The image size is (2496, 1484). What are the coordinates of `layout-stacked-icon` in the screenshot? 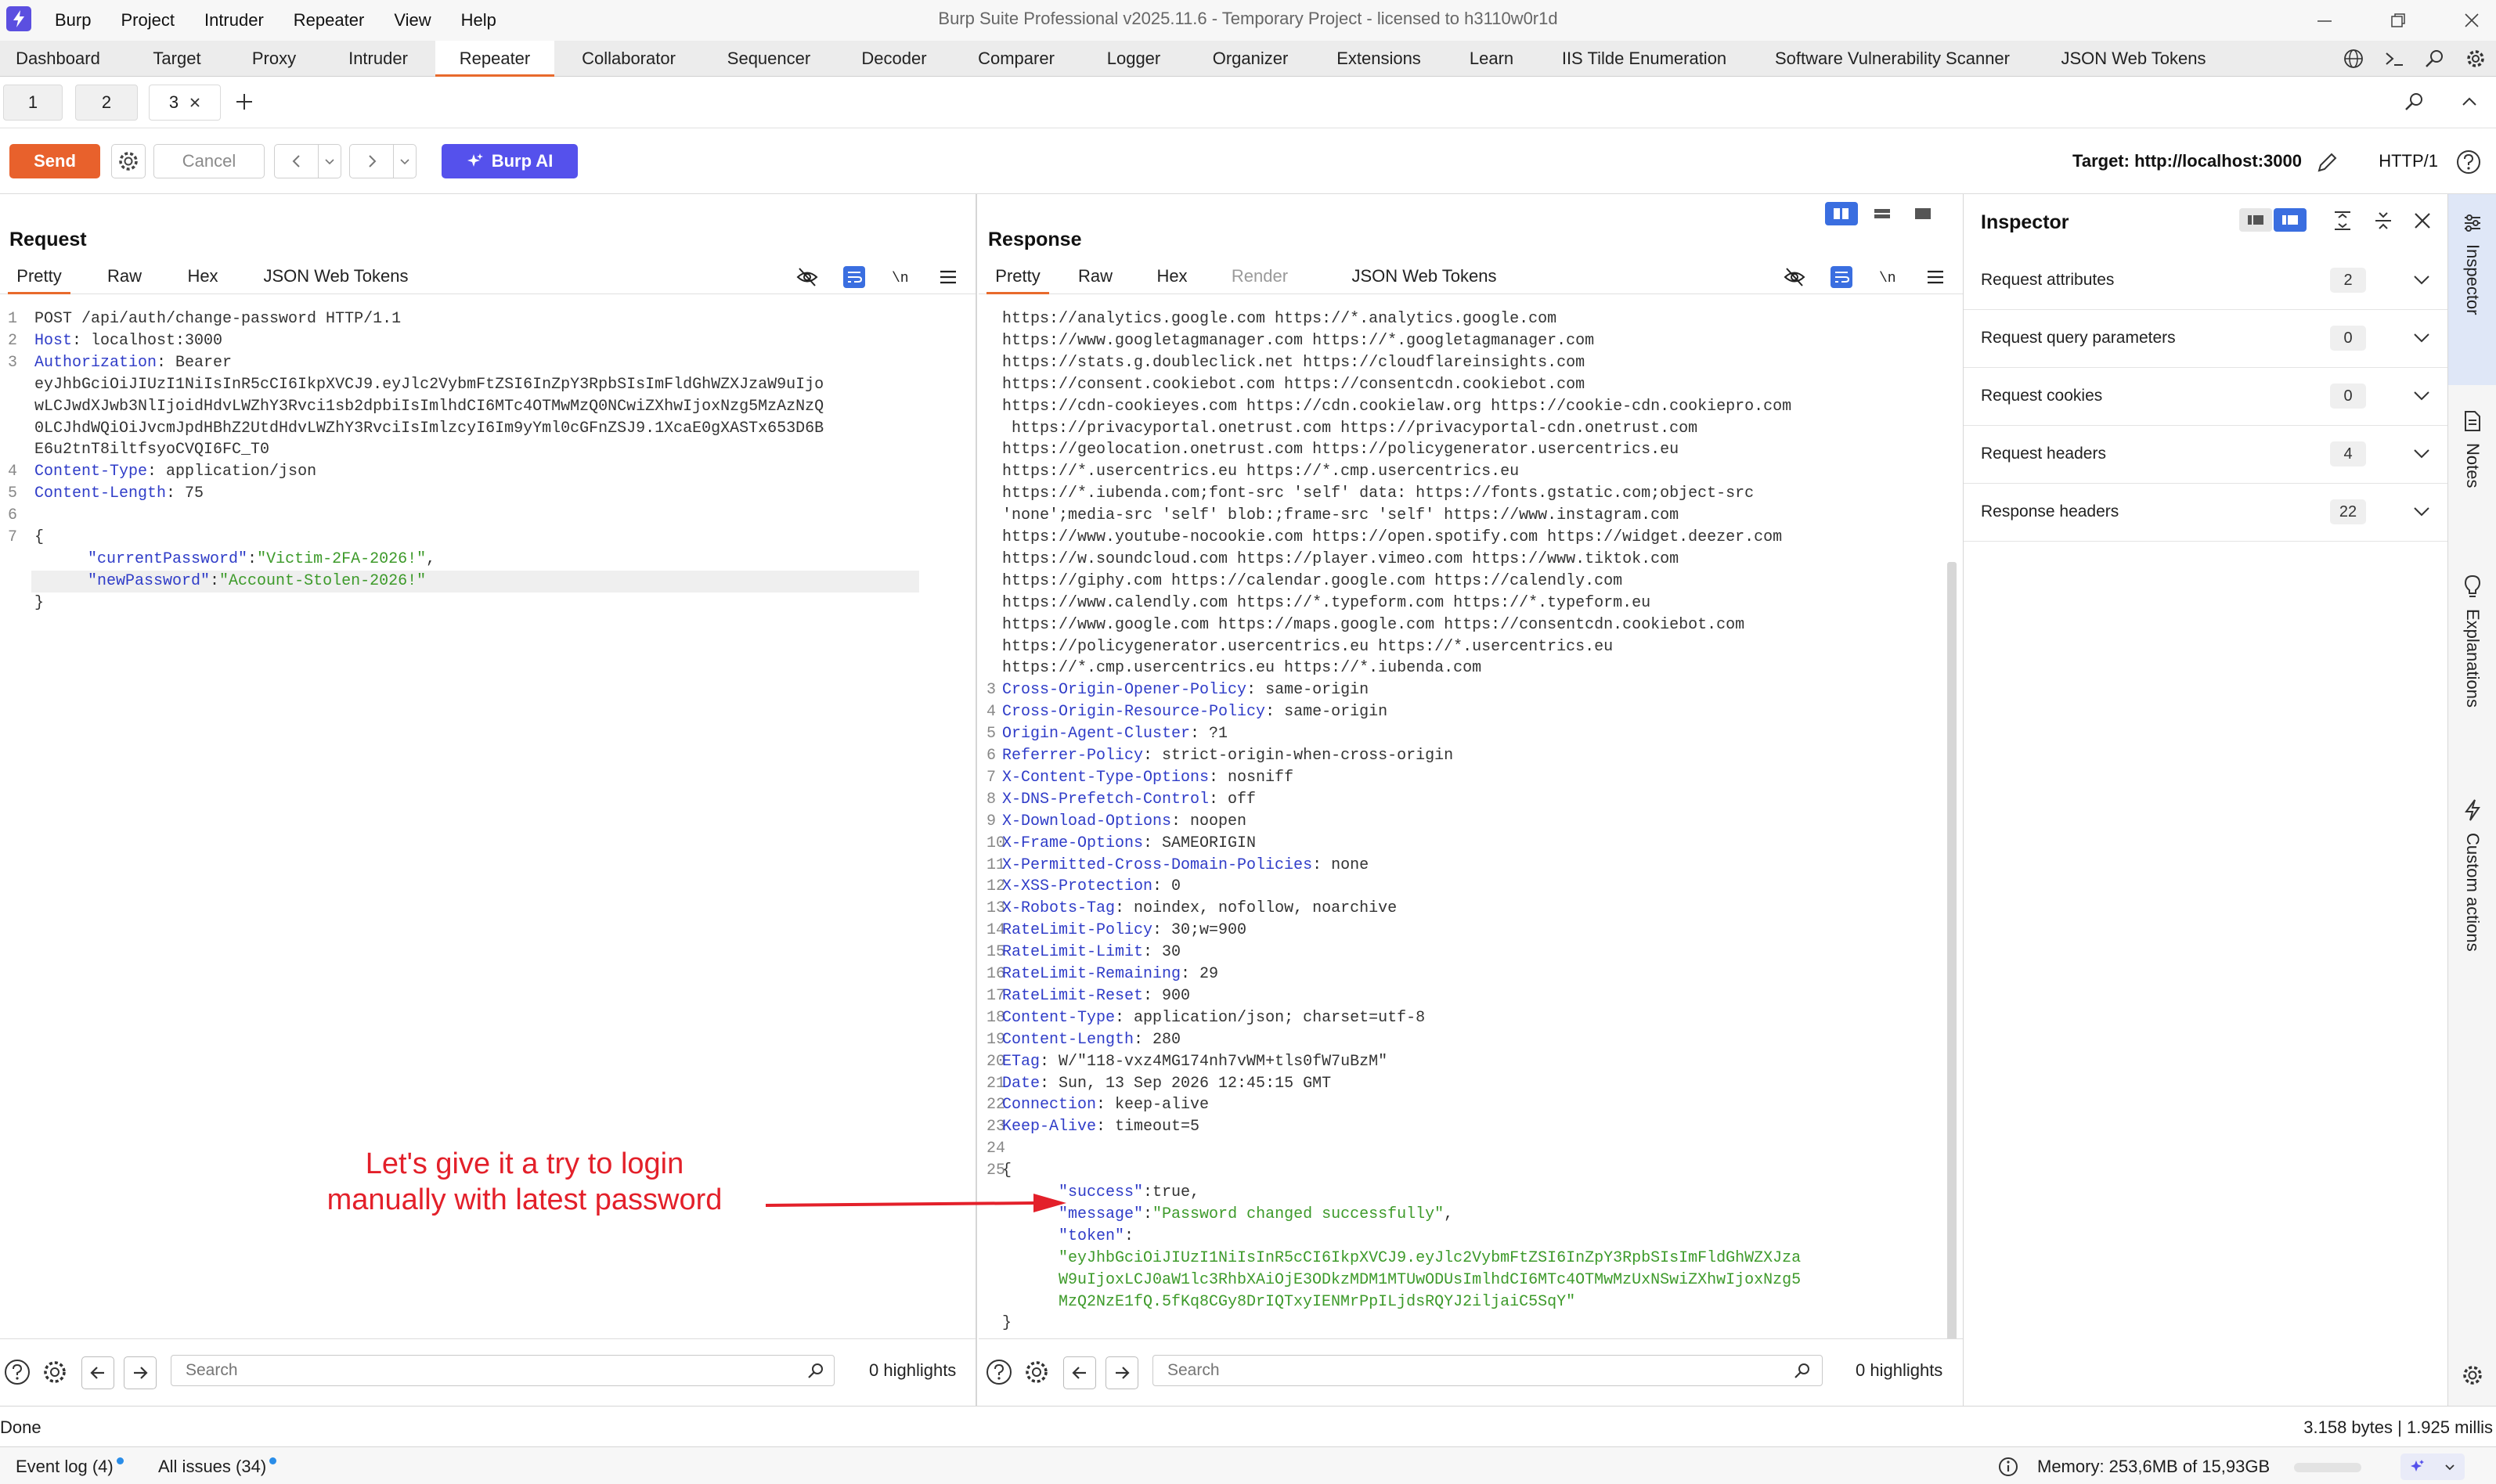 It's located at (1882, 214).